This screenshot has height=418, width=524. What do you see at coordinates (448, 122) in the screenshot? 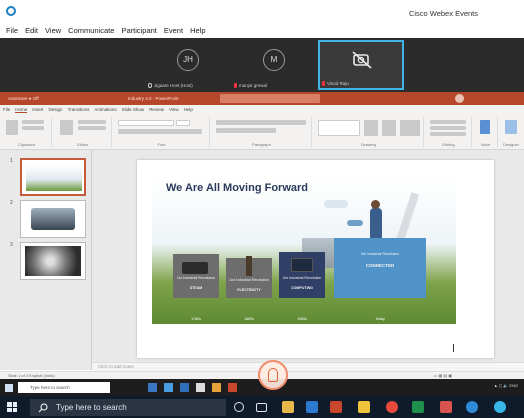
I see `find-icon` at bounding box center [448, 122].